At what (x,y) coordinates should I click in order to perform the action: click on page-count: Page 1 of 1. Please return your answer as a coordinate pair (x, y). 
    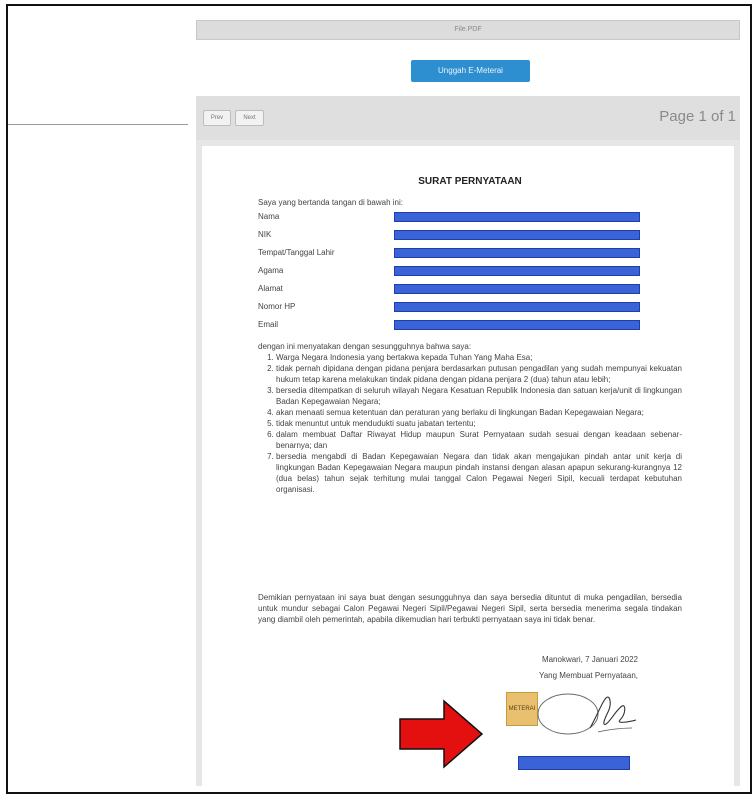
    Looking at the image, I should click on (697, 116).